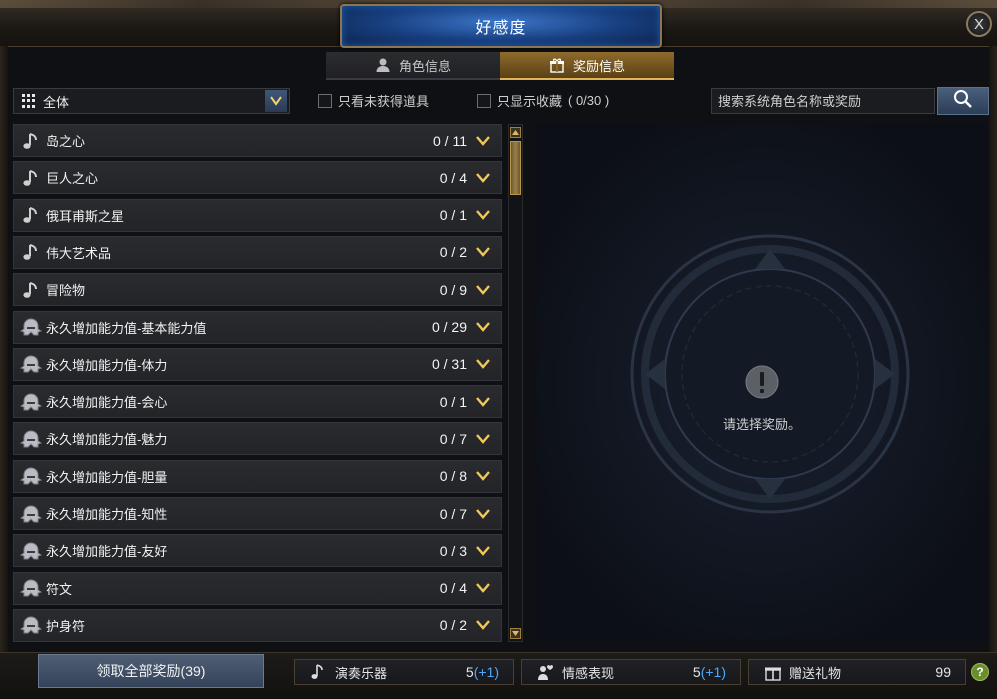 Image resolution: width=997 pixels, height=699 pixels. Describe the element at coordinates (815, 673) in the screenshot. I see `stat-label: 赠送礼物` at that location.